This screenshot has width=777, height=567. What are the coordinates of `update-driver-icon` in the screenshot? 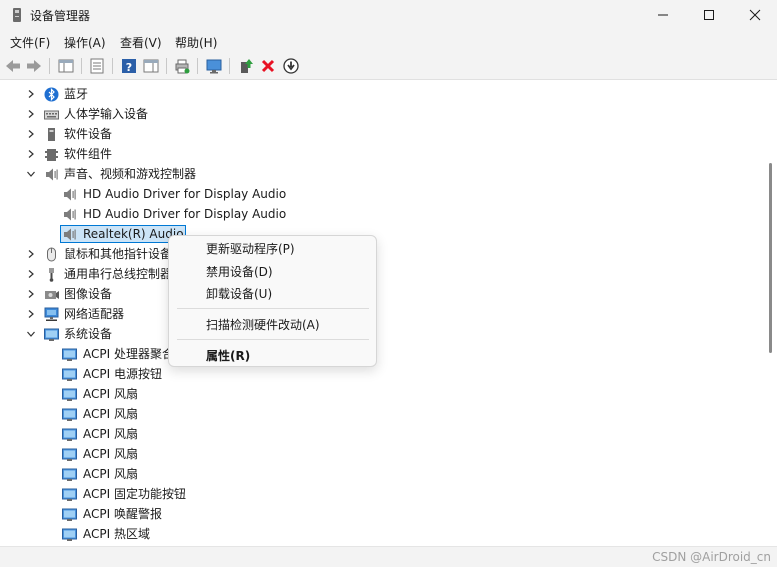 It's located at (246, 66).